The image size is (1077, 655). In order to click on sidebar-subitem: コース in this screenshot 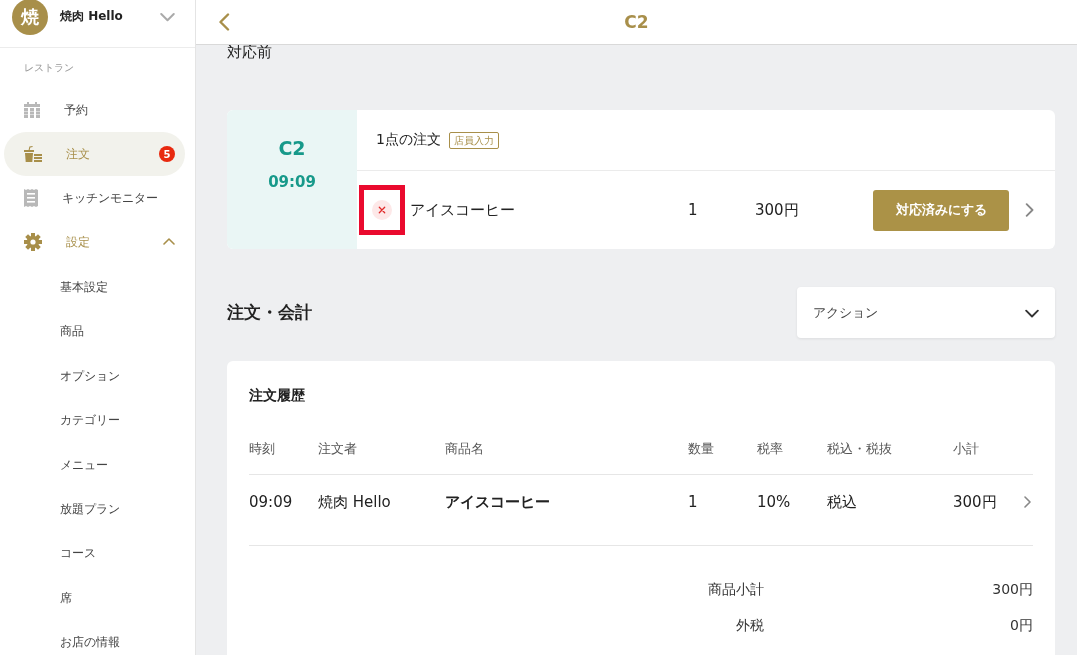, I will do `click(78, 553)`.